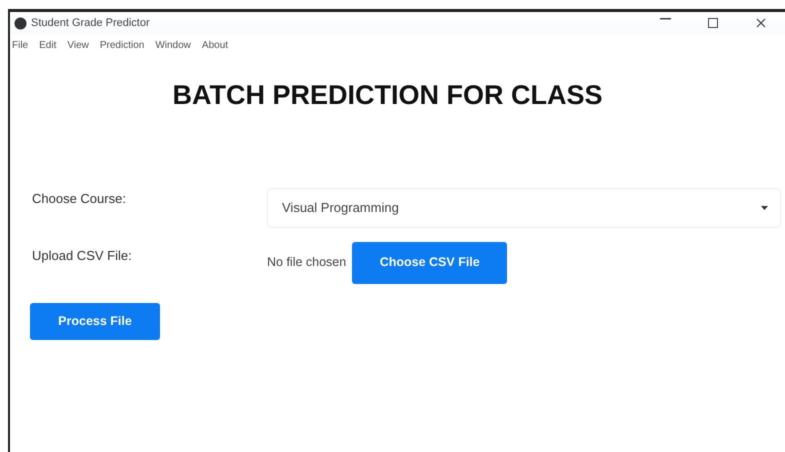  What do you see at coordinates (388, 95) in the screenshot?
I see `page-heading: BATCH PREDICTION FOR CLASS` at bounding box center [388, 95].